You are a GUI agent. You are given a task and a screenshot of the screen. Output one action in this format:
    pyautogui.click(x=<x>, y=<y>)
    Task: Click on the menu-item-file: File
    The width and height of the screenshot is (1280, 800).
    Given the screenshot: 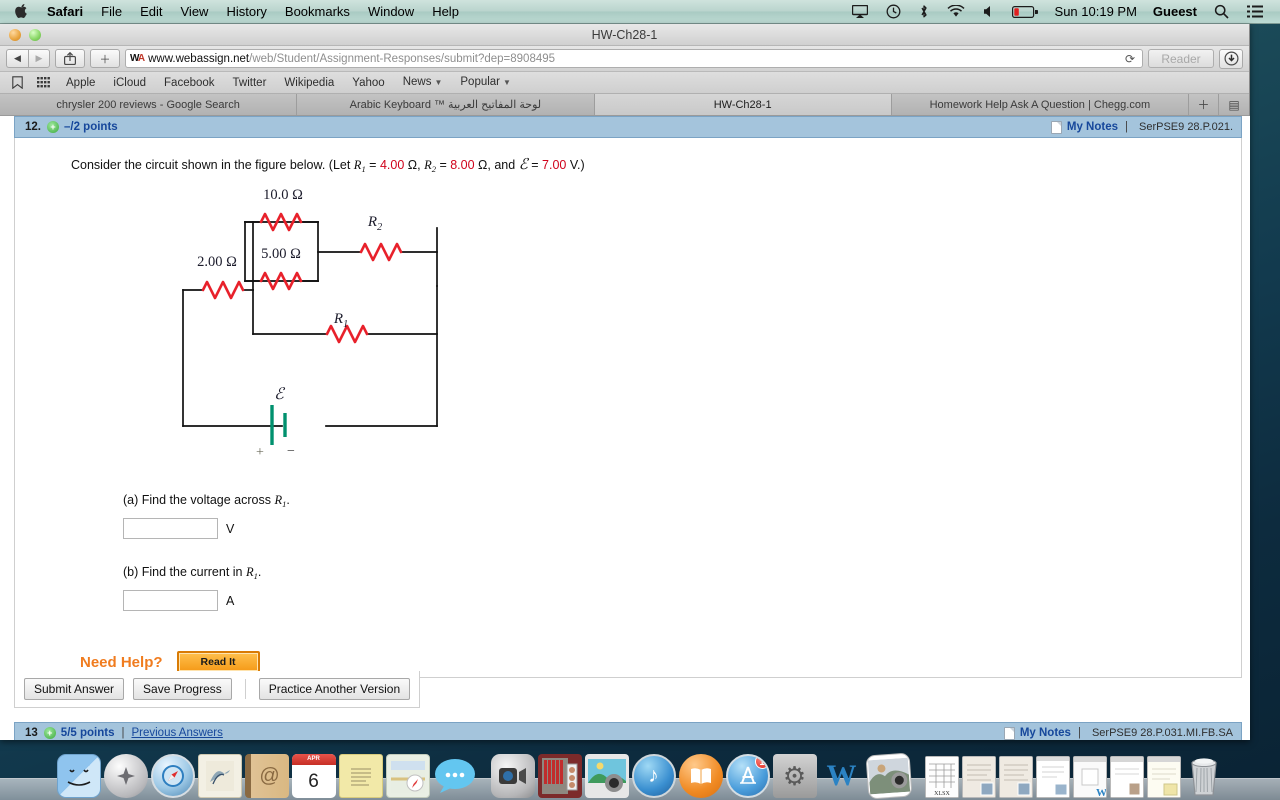 What is the action you would take?
    pyautogui.click(x=111, y=12)
    